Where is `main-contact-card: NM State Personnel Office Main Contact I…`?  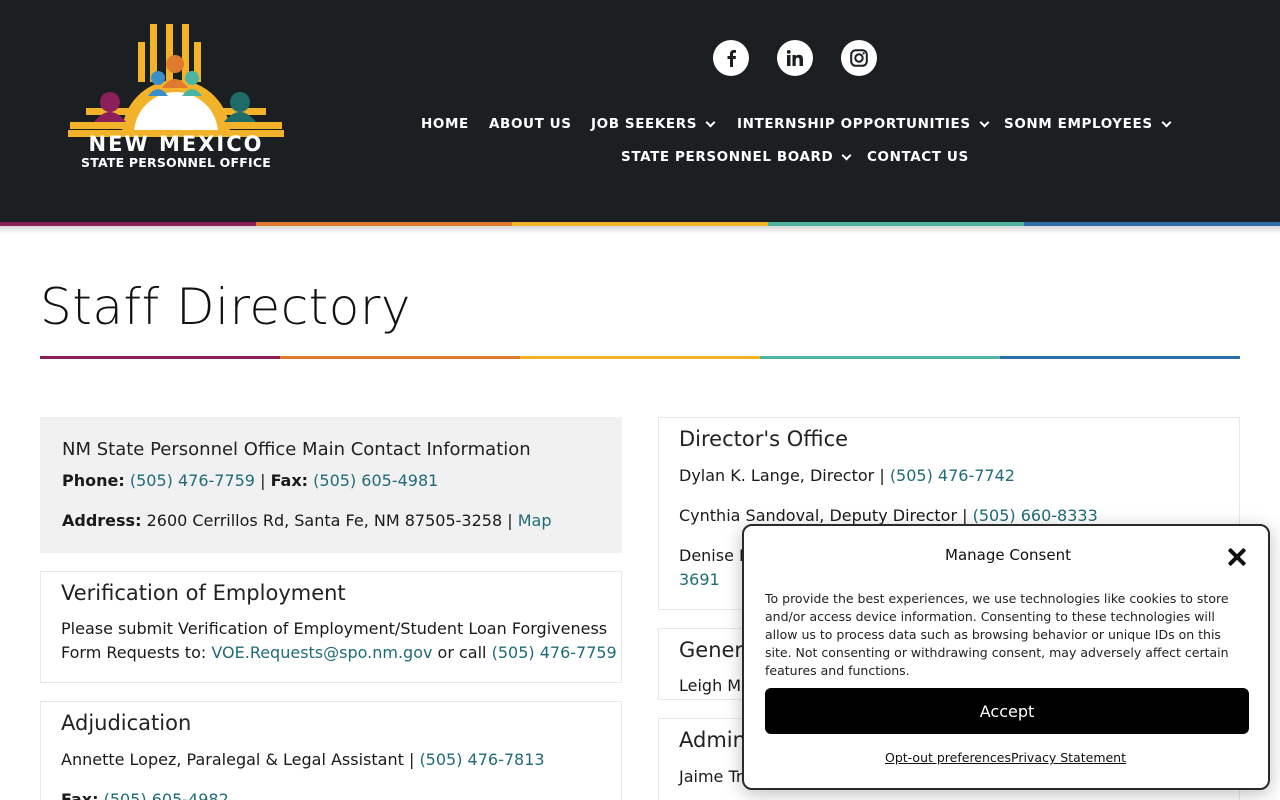
main-contact-card: NM State Personnel Office Main Contact I… is located at coordinates (331, 485).